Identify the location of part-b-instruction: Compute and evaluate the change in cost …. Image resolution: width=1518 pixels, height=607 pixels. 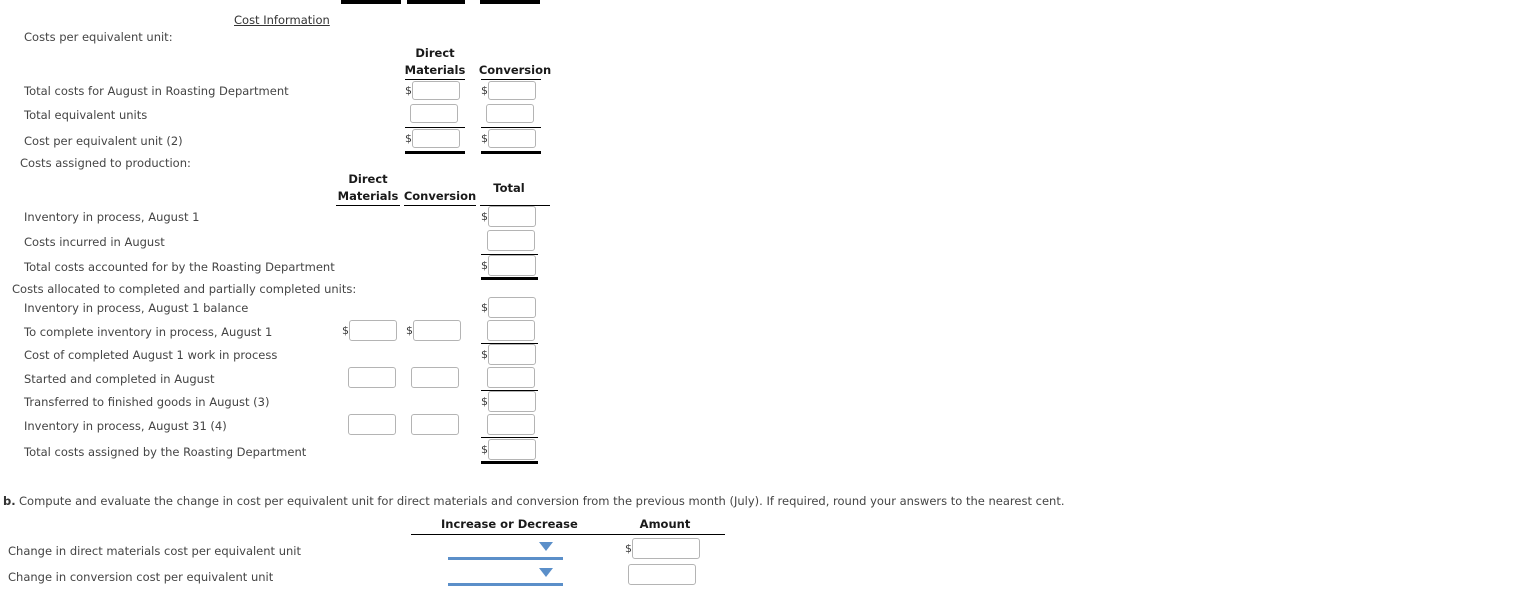
(542, 501).